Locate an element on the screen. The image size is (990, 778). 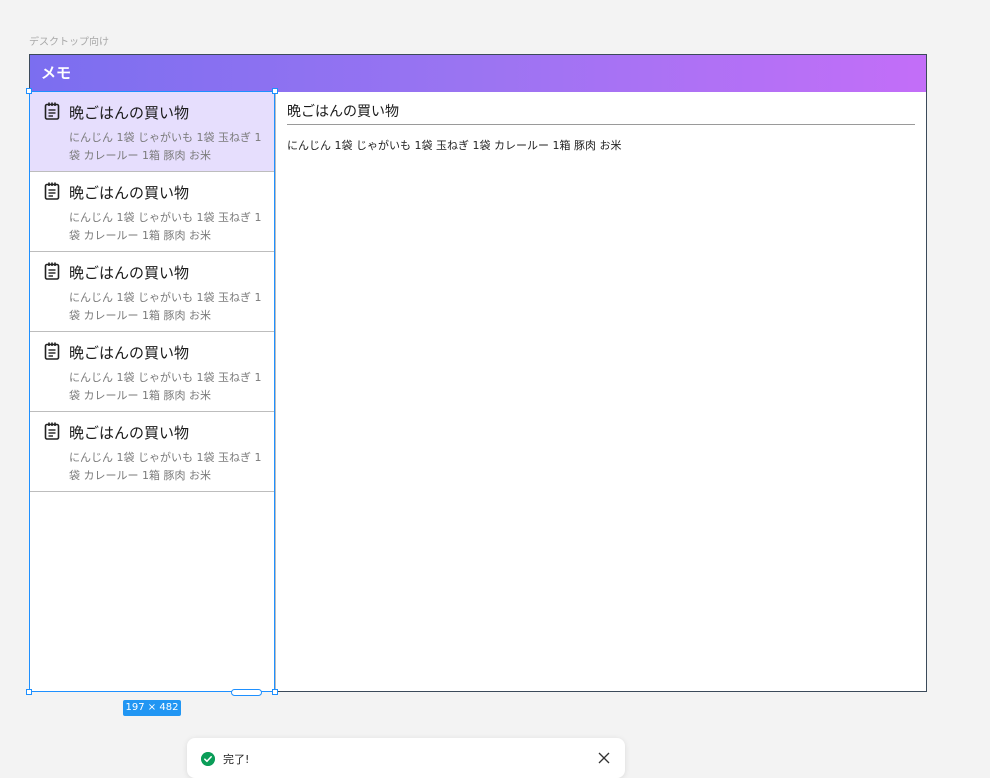
check-circle-icon is located at coordinates (208, 759).